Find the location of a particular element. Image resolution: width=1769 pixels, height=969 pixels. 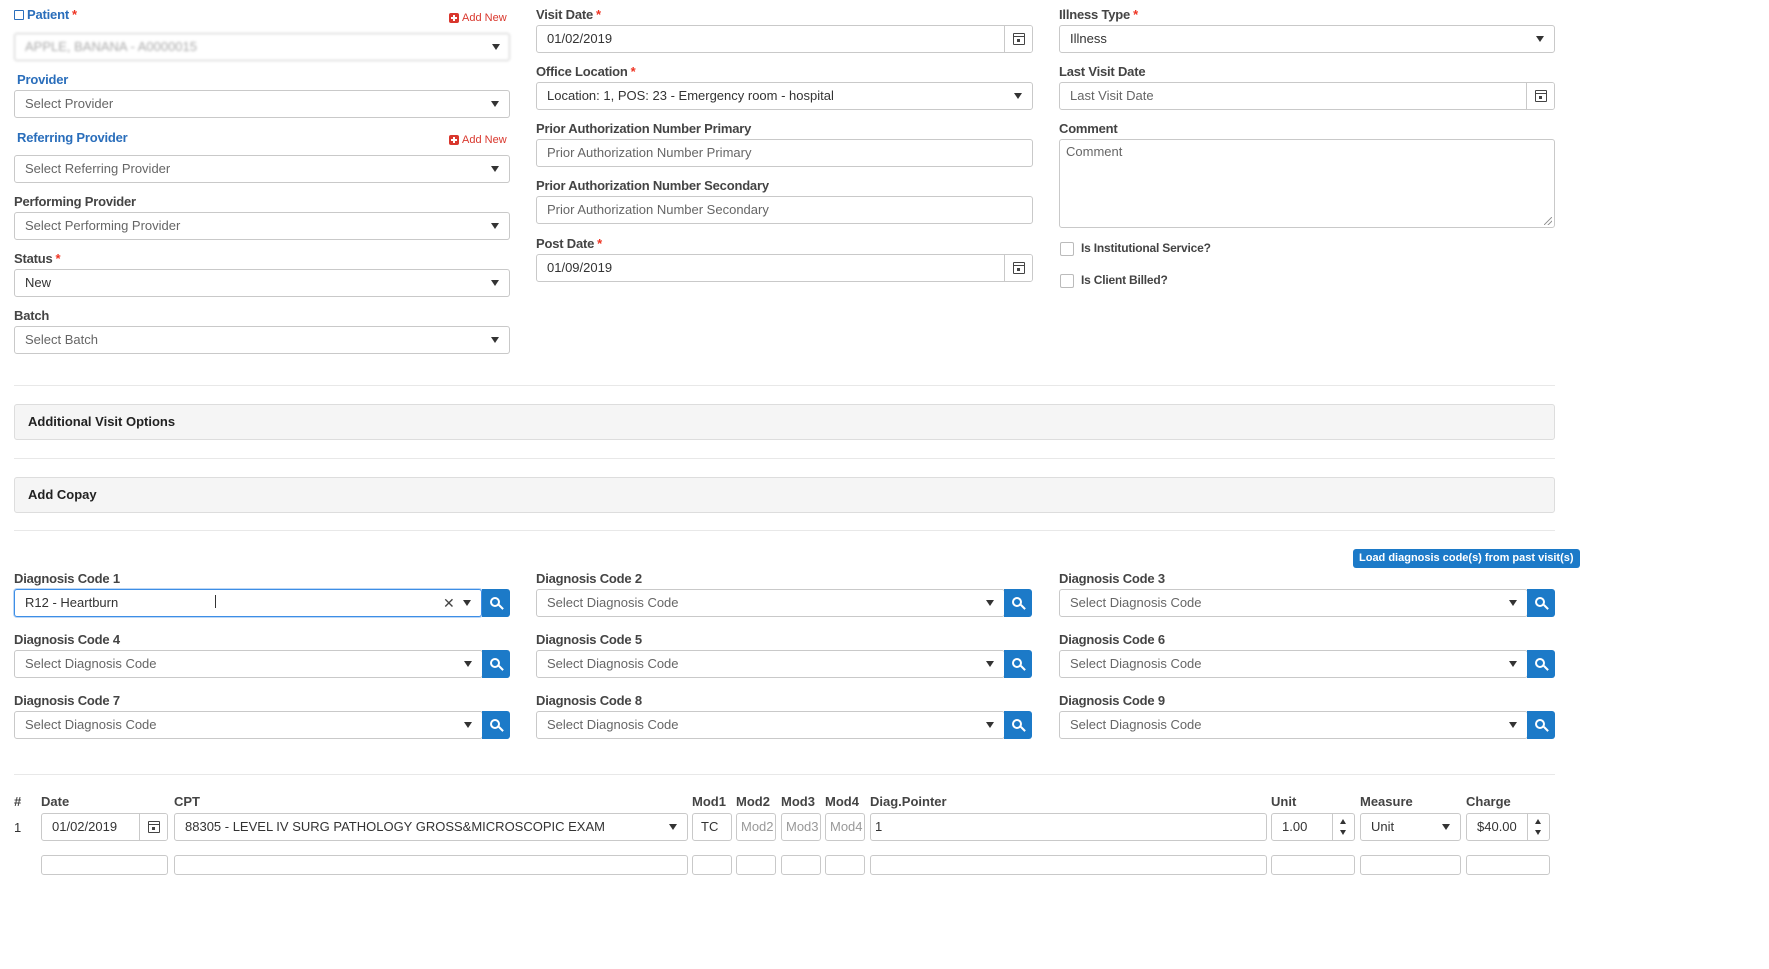

procedure-measure-select: Unit is located at coordinates (1410, 827).